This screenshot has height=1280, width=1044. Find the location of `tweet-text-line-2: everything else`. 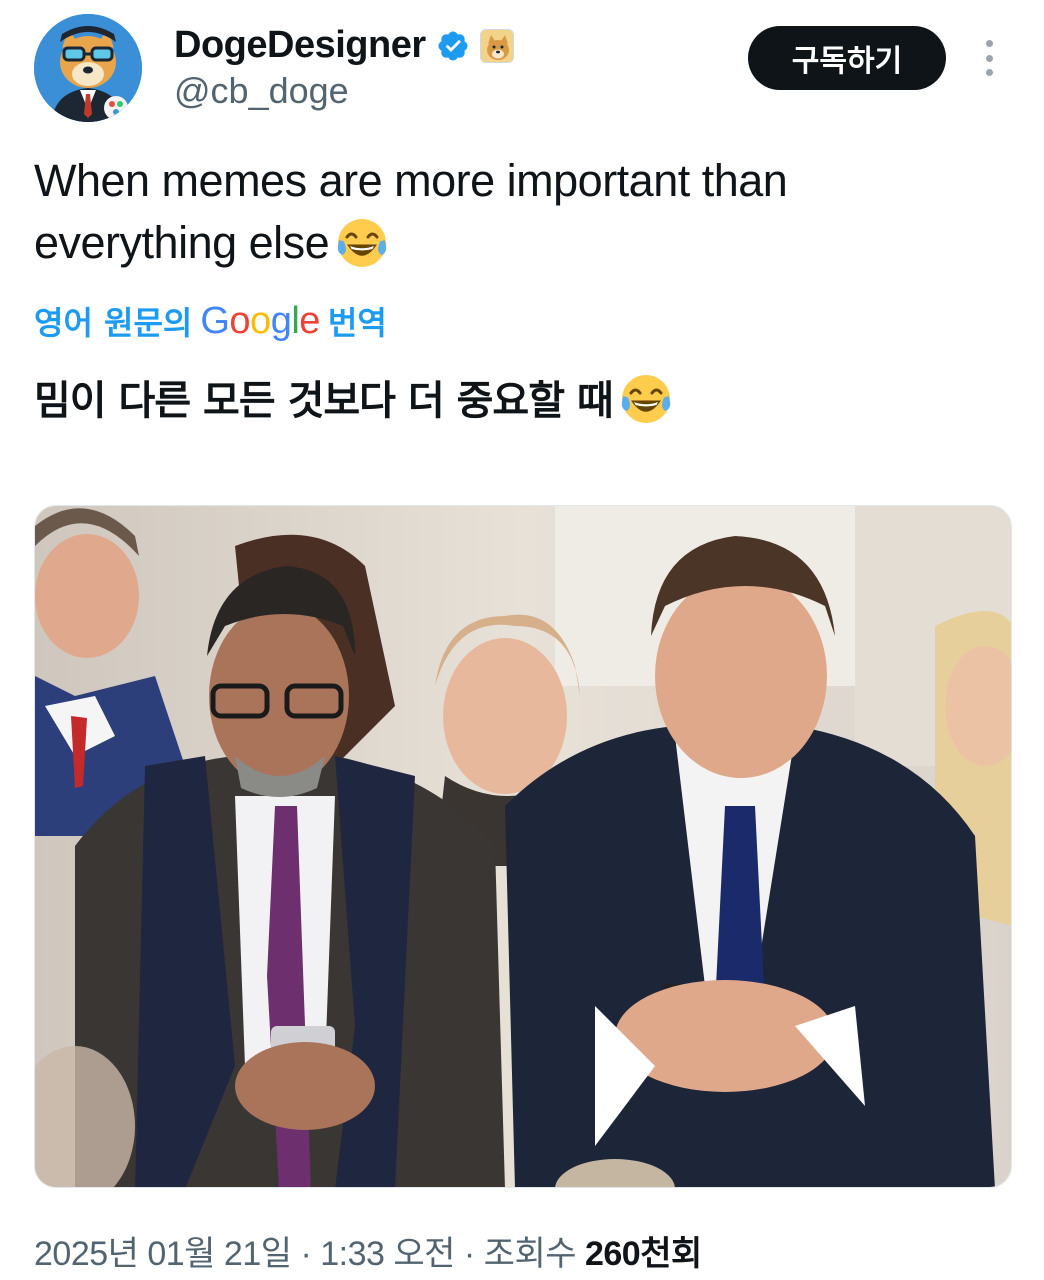

tweet-text-line-2: everything else is located at coordinates (514, 243).